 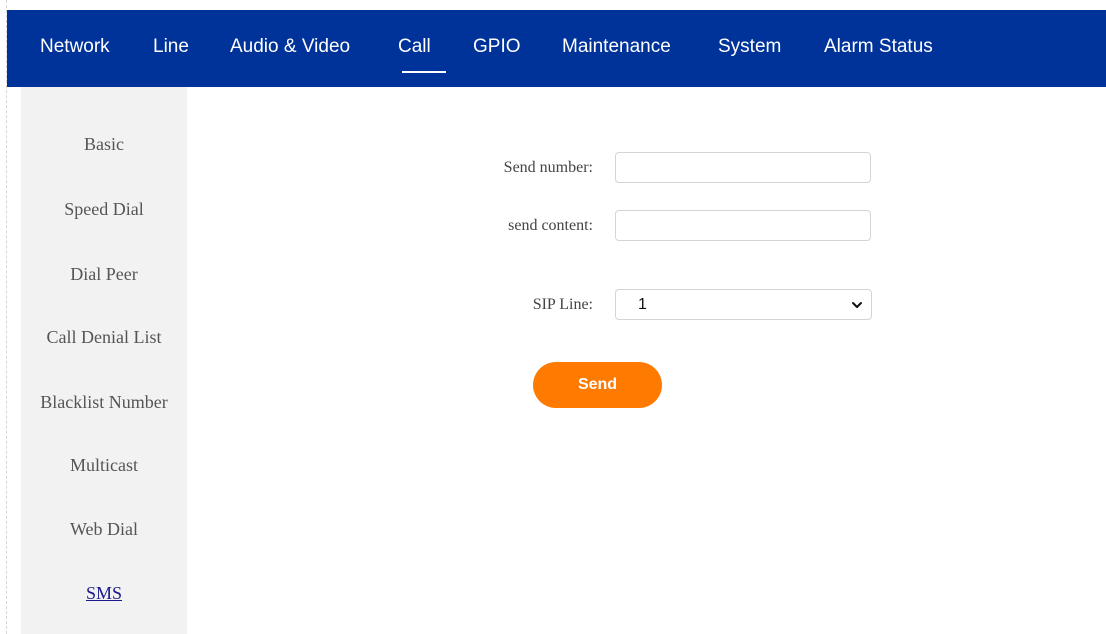 I want to click on nav-tab-gpio: GPIO, so click(x=497, y=47).